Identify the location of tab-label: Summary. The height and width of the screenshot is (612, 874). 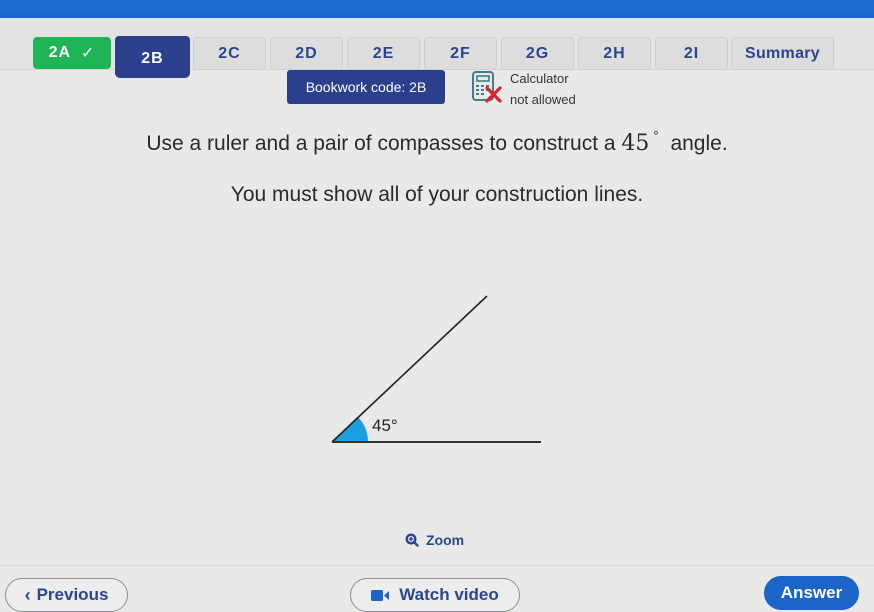
(782, 53).